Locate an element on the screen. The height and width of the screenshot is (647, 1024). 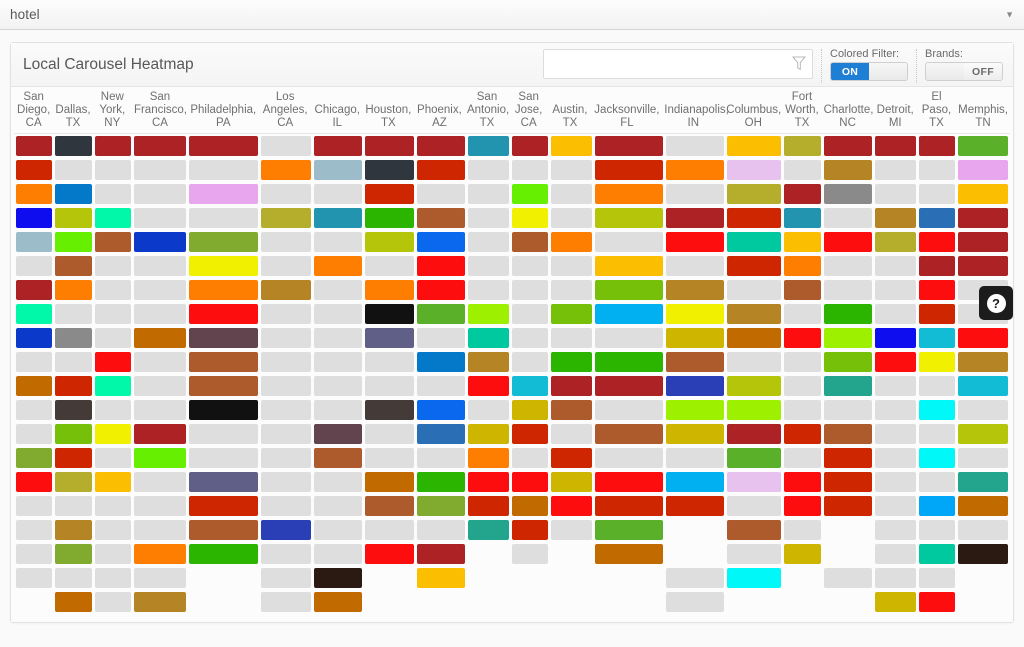
filter-input is located at coordinates (678, 64).